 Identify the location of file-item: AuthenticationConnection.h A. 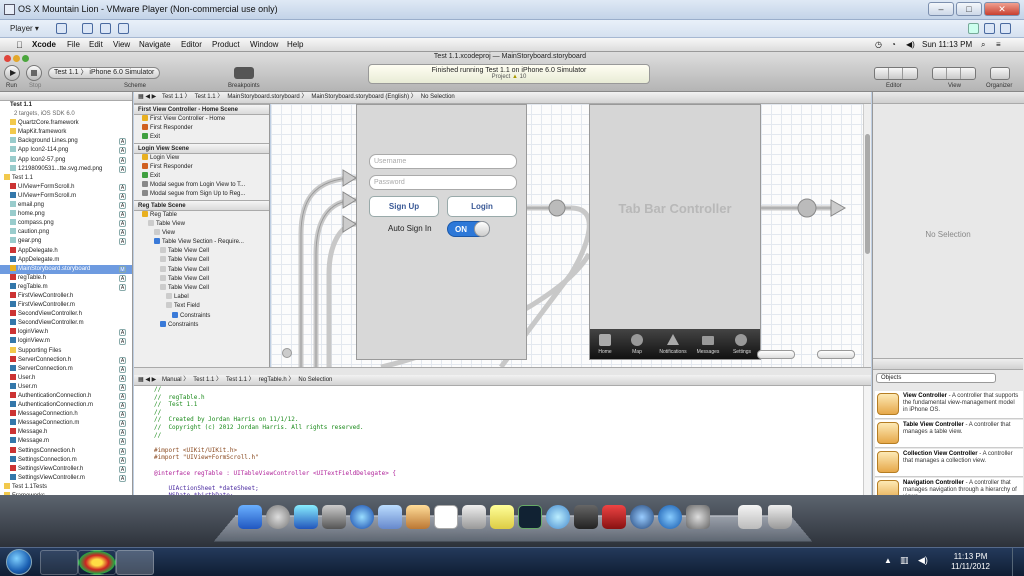
(66, 396).